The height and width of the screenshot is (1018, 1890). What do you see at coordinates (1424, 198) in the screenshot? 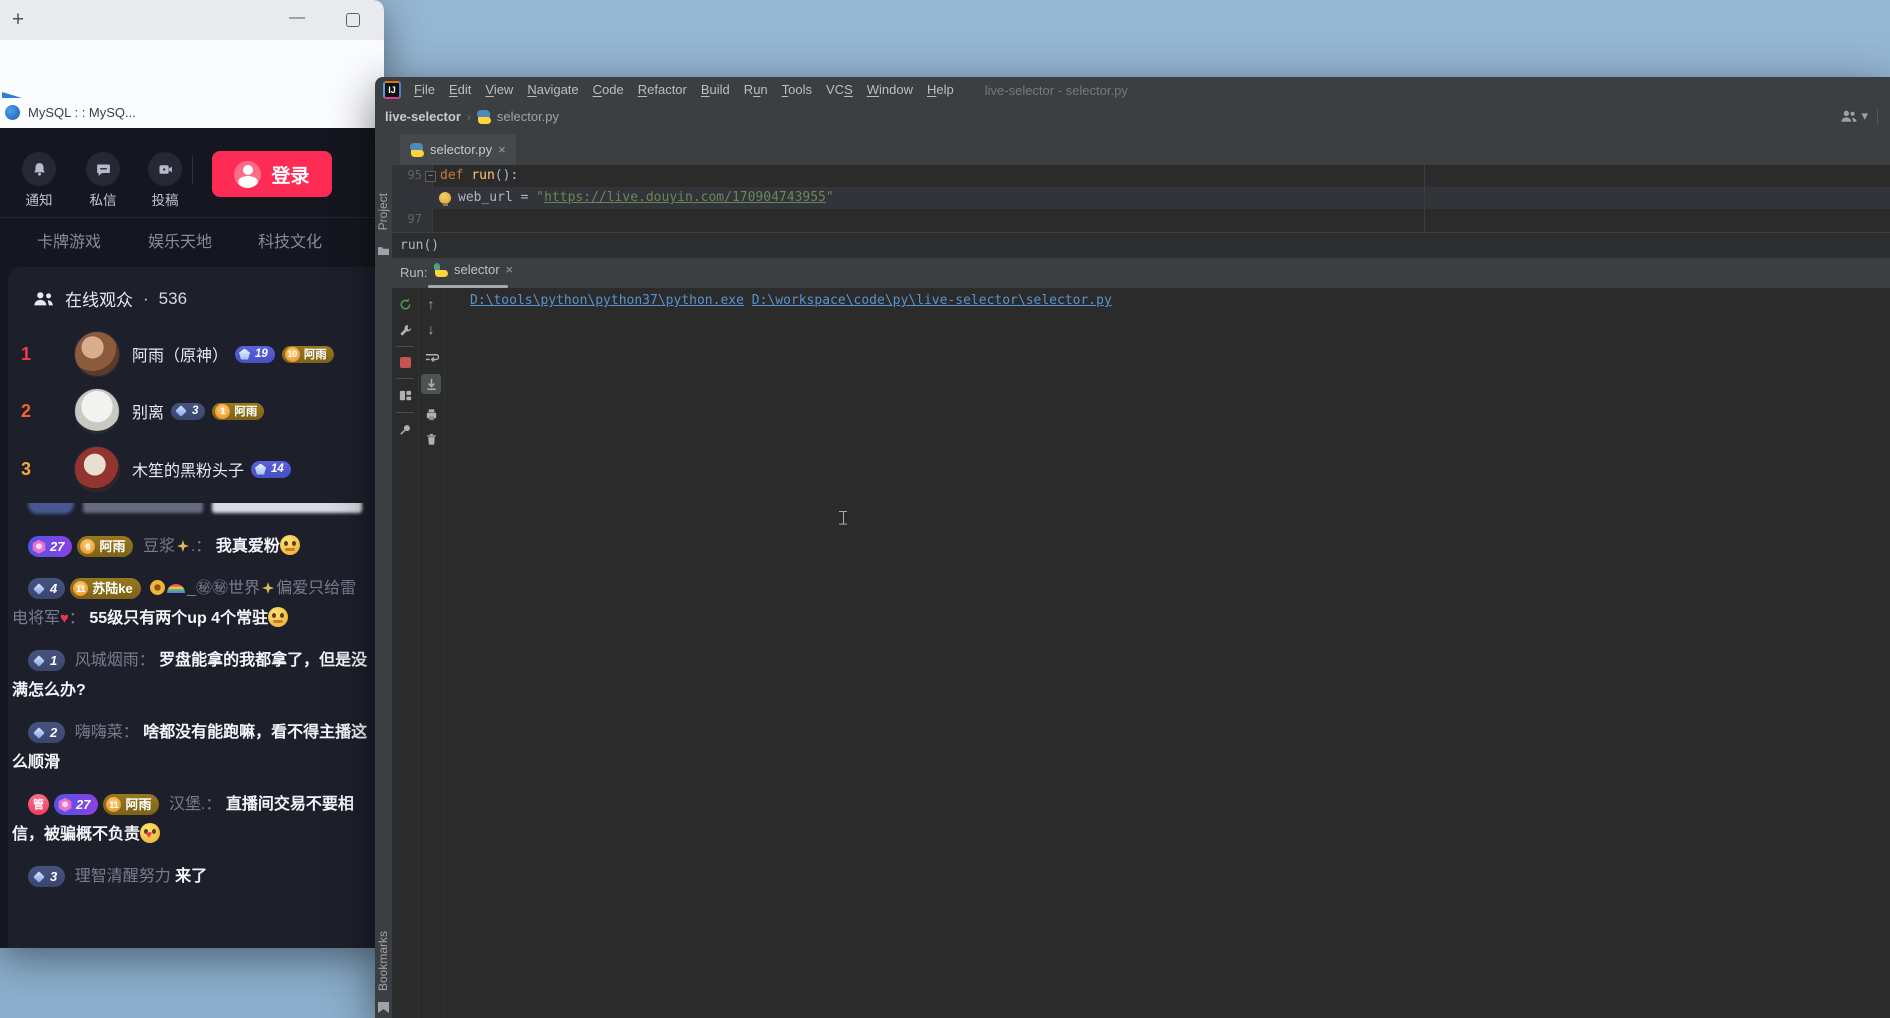
I see `right-margin-guide` at bounding box center [1424, 198].